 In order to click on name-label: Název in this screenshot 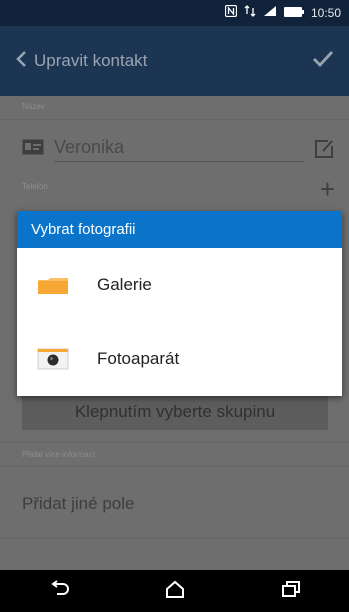, I will do `click(33, 106)`.